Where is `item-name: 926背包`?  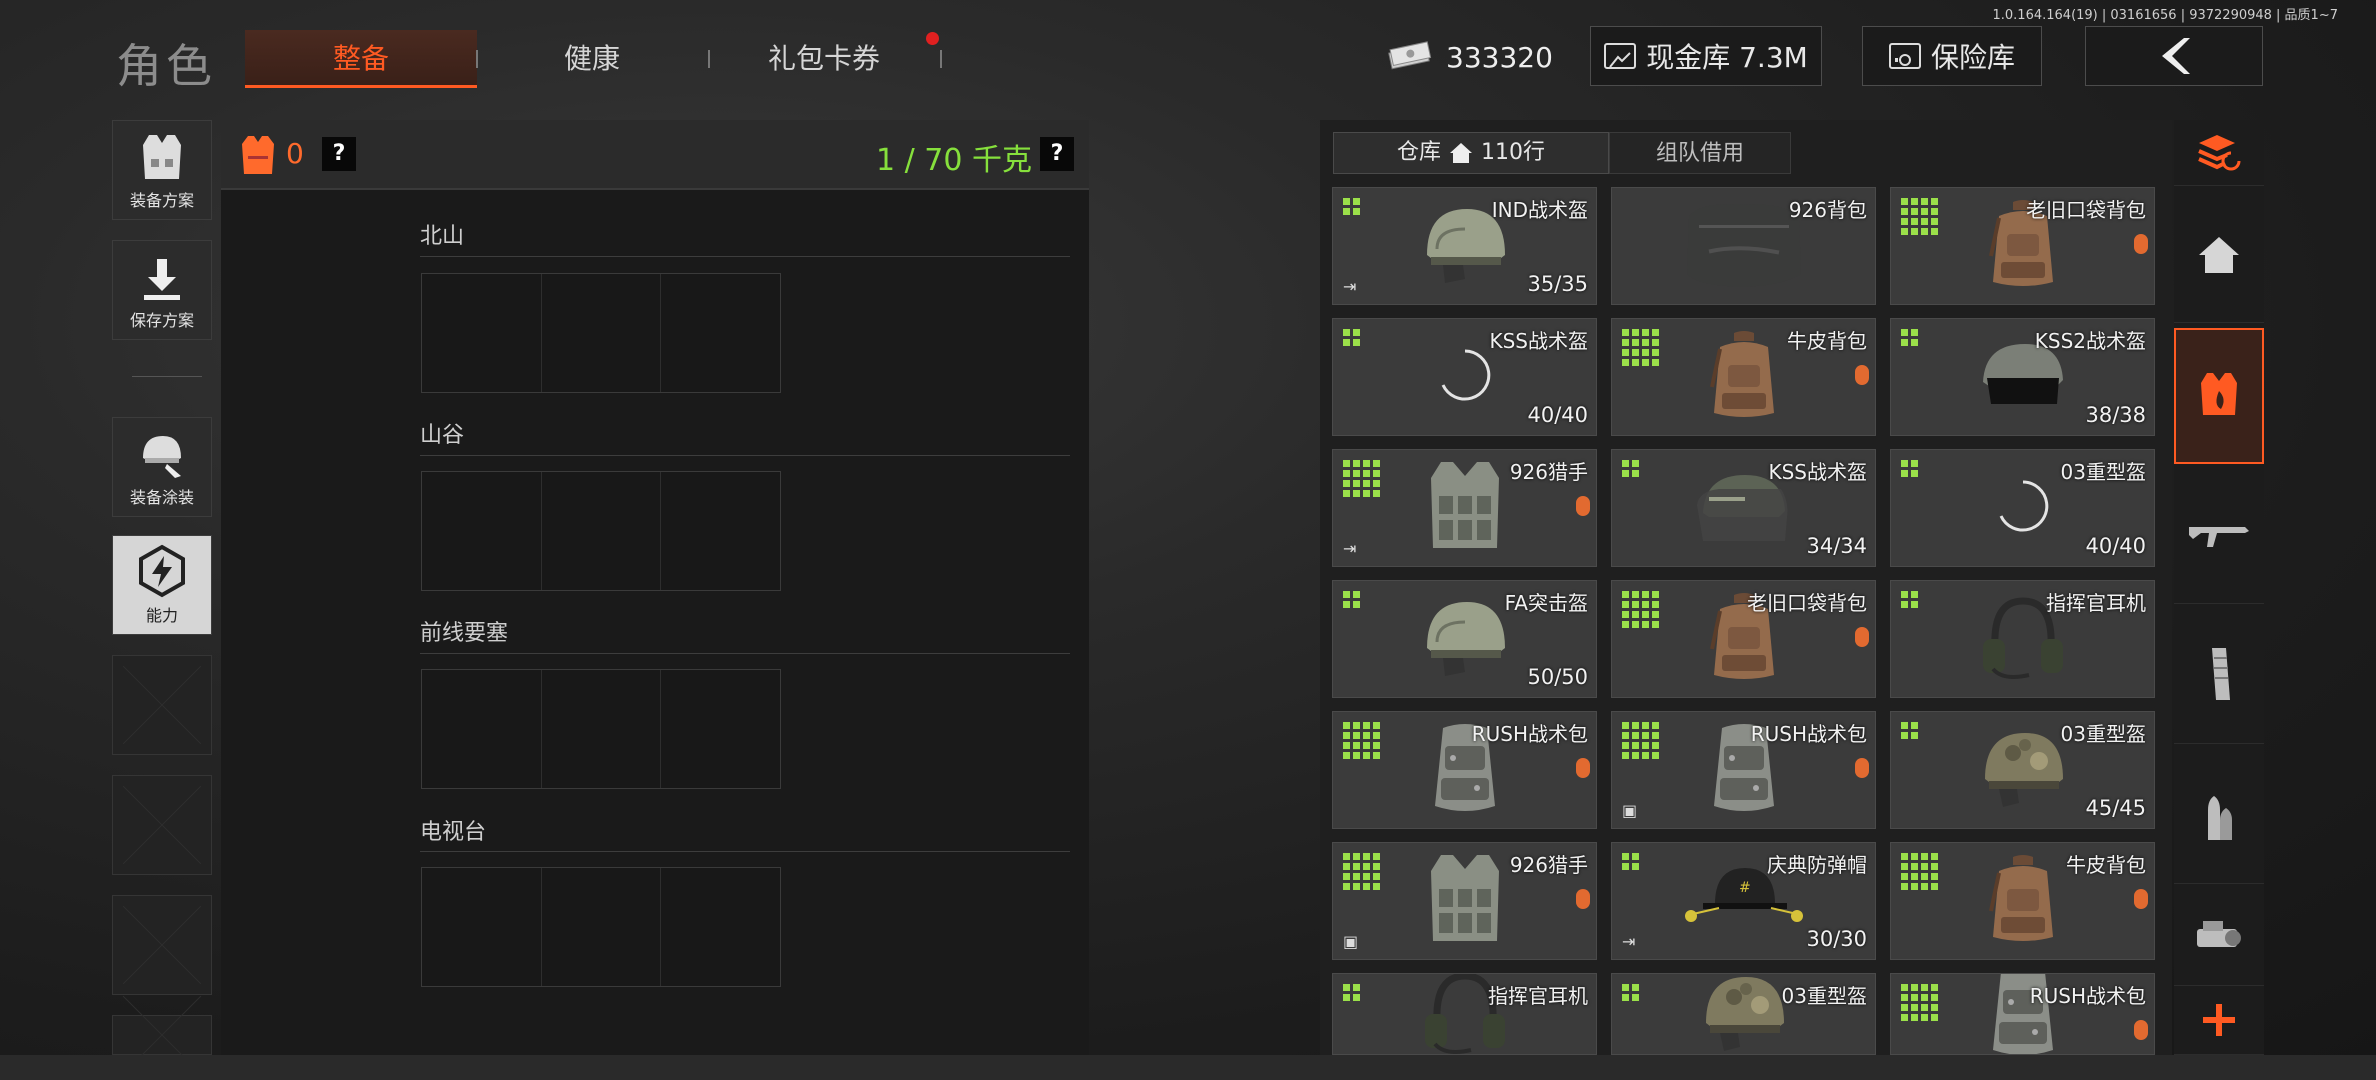
item-name: 926背包 is located at coordinates (1827, 210).